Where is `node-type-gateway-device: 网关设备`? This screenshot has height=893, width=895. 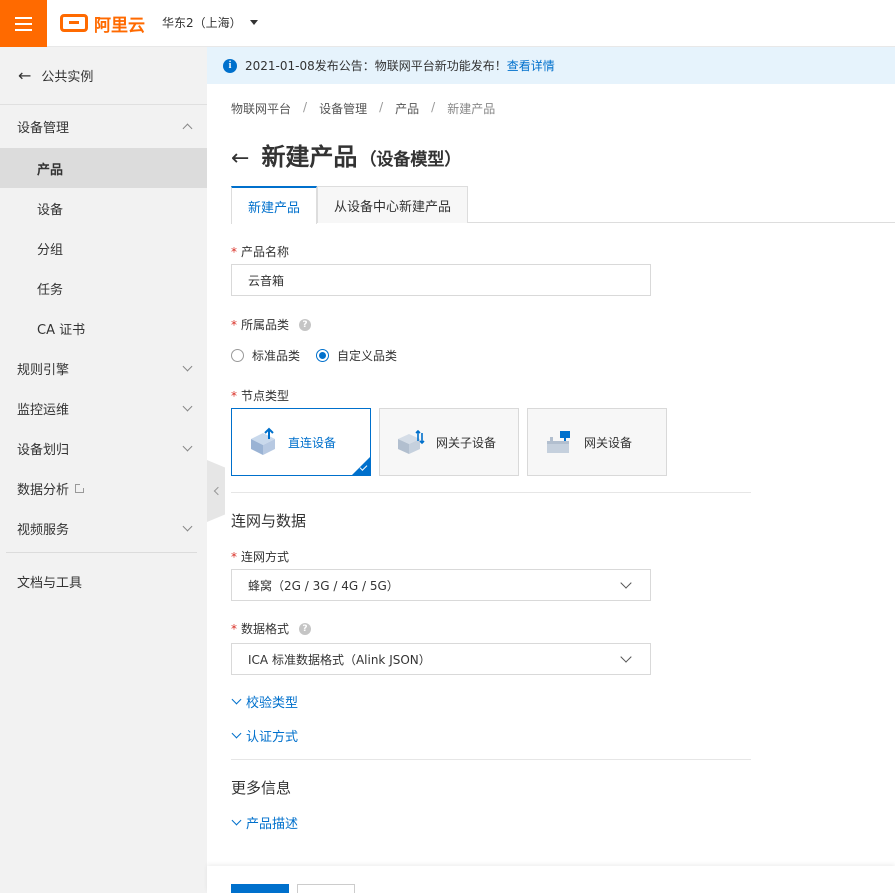
node-type-gateway-device: 网关设备 is located at coordinates (597, 442).